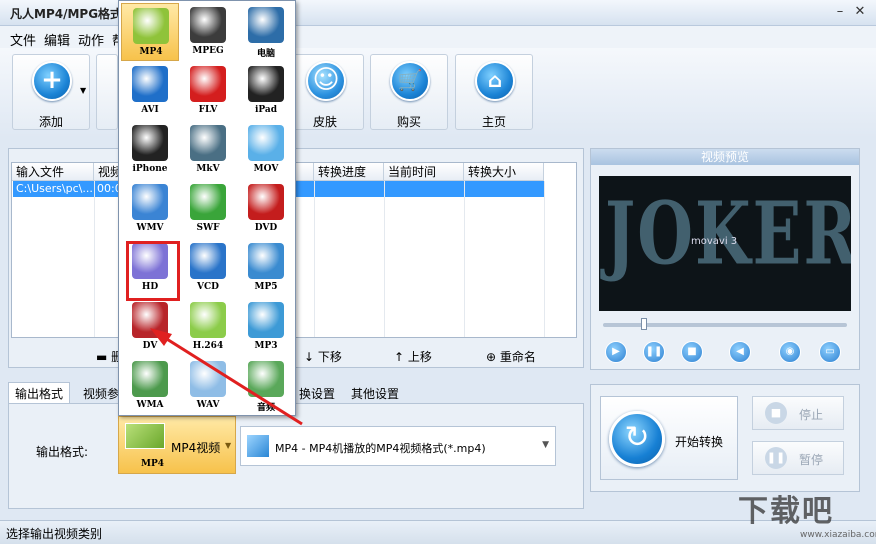  What do you see at coordinates (83, 90) in the screenshot?
I see `add-dropdown-icon: ▼` at bounding box center [83, 90].